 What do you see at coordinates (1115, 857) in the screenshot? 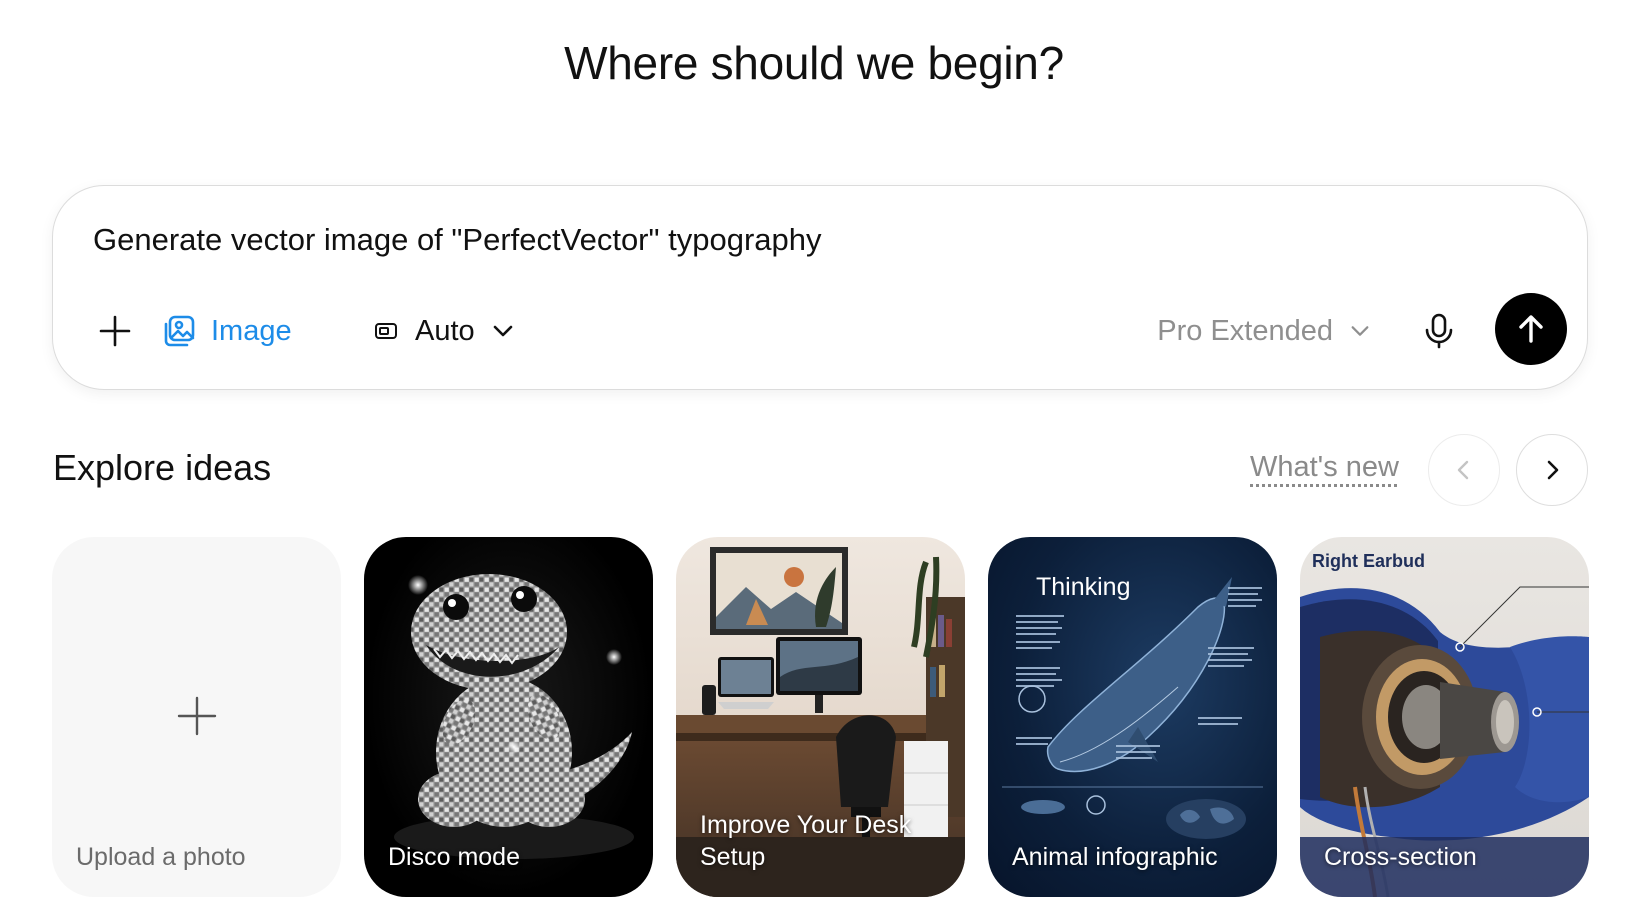
I see `card-label: Animal infographic` at bounding box center [1115, 857].